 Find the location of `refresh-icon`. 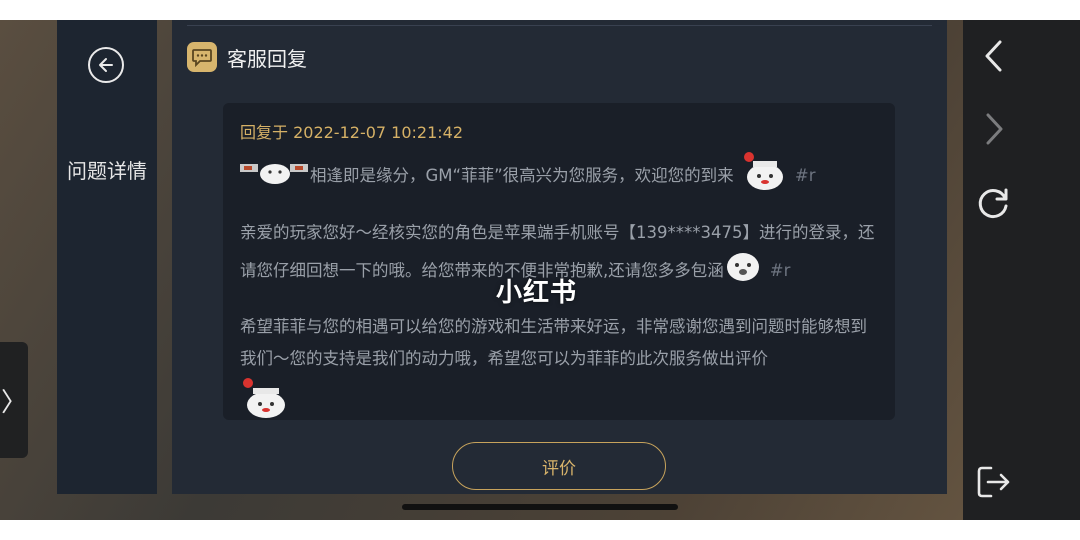

refresh-icon is located at coordinates (993, 203).